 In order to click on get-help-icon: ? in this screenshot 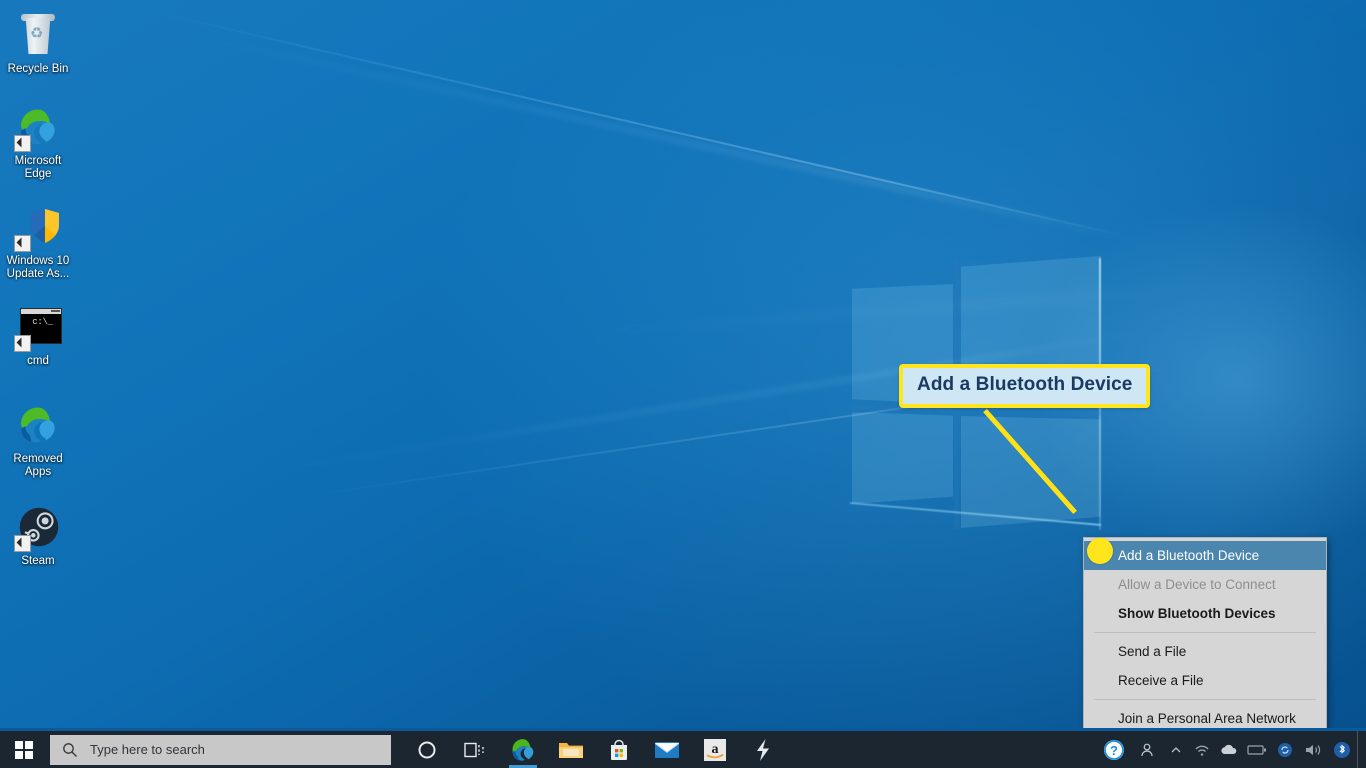, I will do `click(1114, 749)`.